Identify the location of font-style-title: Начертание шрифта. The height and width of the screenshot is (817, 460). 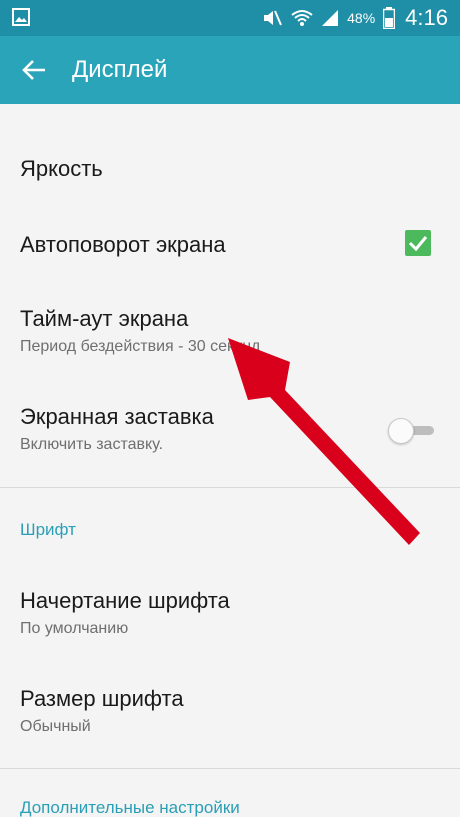
(125, 600).